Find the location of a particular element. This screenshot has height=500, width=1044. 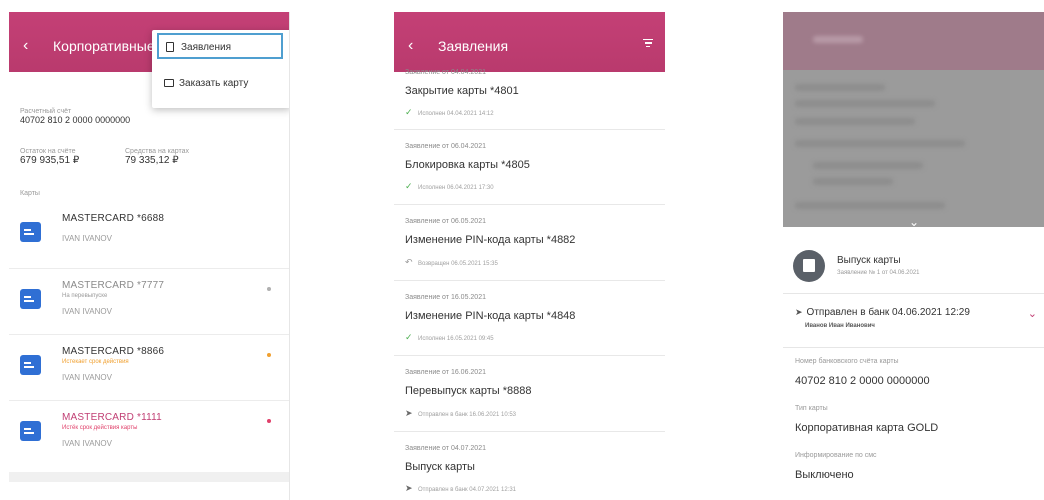

field-value: Корпоративная карта GOLD is located at coordinates (867, 428).